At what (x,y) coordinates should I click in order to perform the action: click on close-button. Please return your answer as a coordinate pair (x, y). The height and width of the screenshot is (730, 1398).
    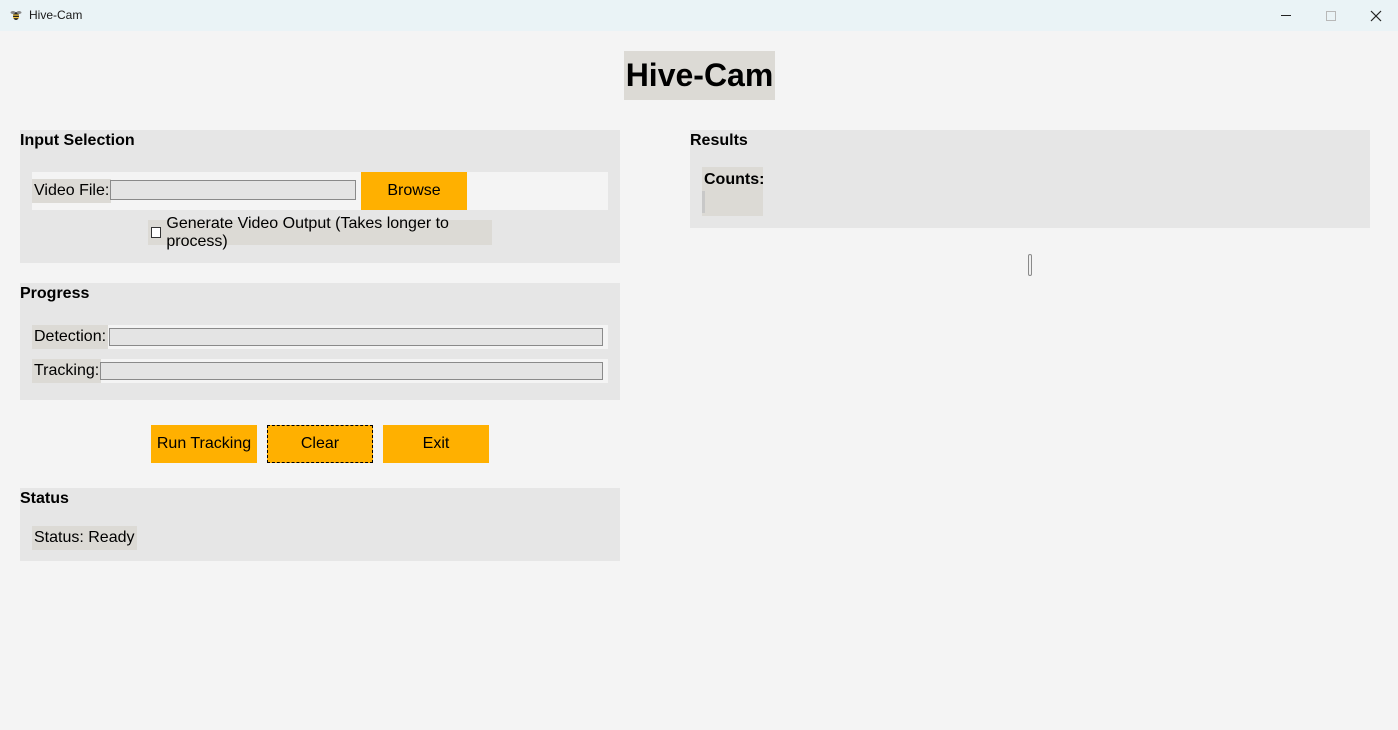
    Looking at the image, I should click on (1375, 15).